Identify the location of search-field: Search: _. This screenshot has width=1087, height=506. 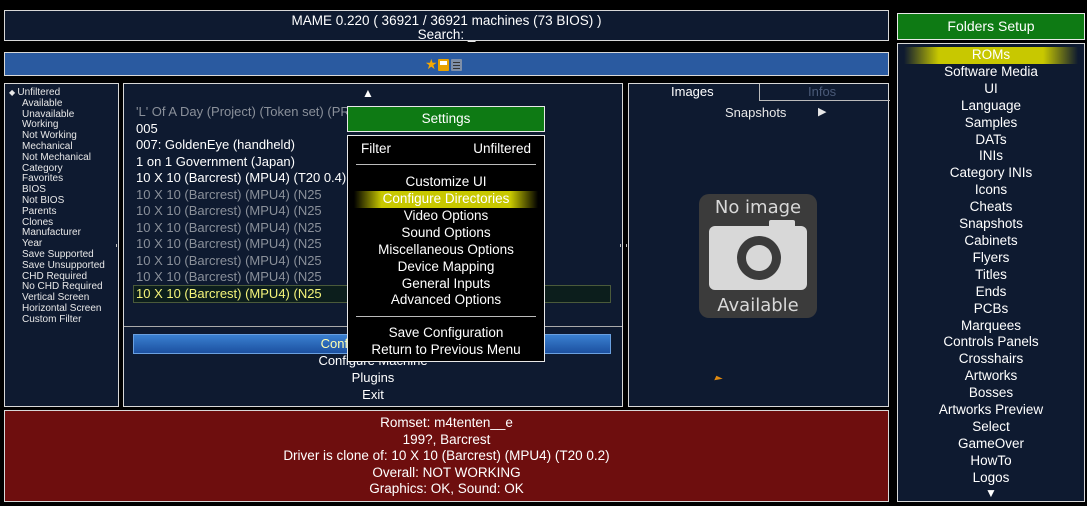
(446, 35).